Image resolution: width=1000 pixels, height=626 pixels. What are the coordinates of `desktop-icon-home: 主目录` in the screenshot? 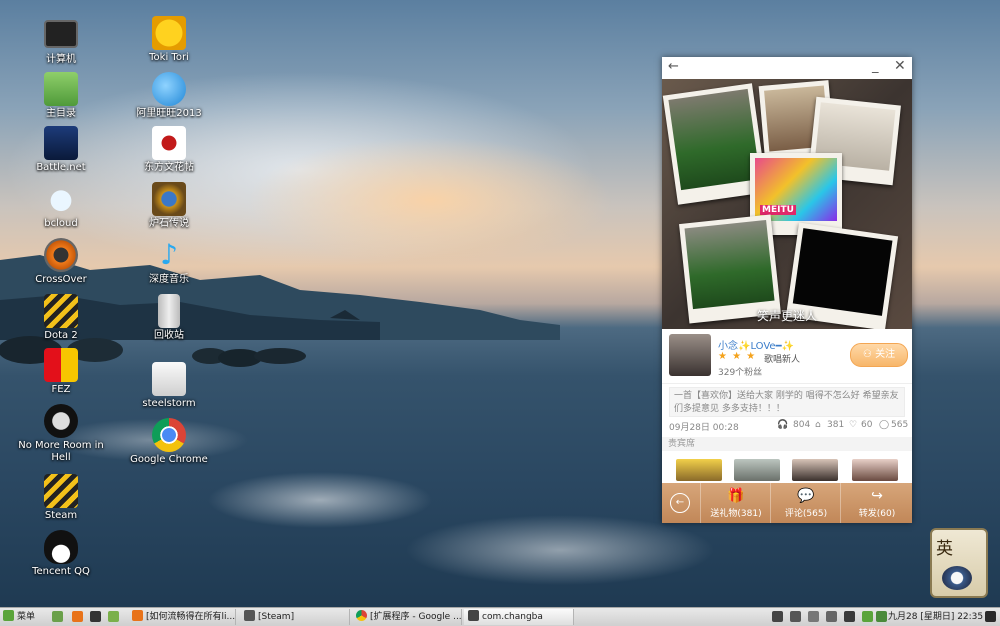 It's located at (61, 96).